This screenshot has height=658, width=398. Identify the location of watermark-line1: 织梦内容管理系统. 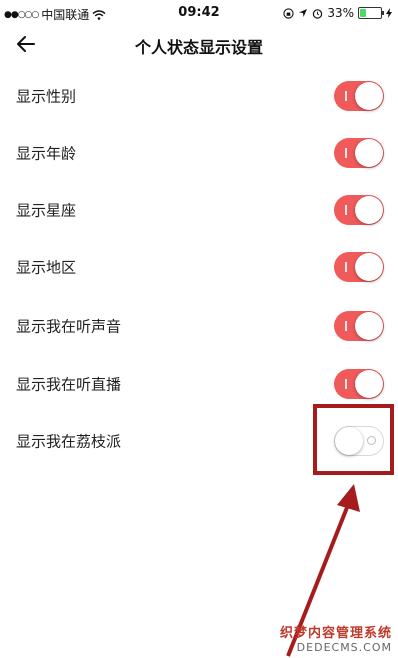
(335, 633).